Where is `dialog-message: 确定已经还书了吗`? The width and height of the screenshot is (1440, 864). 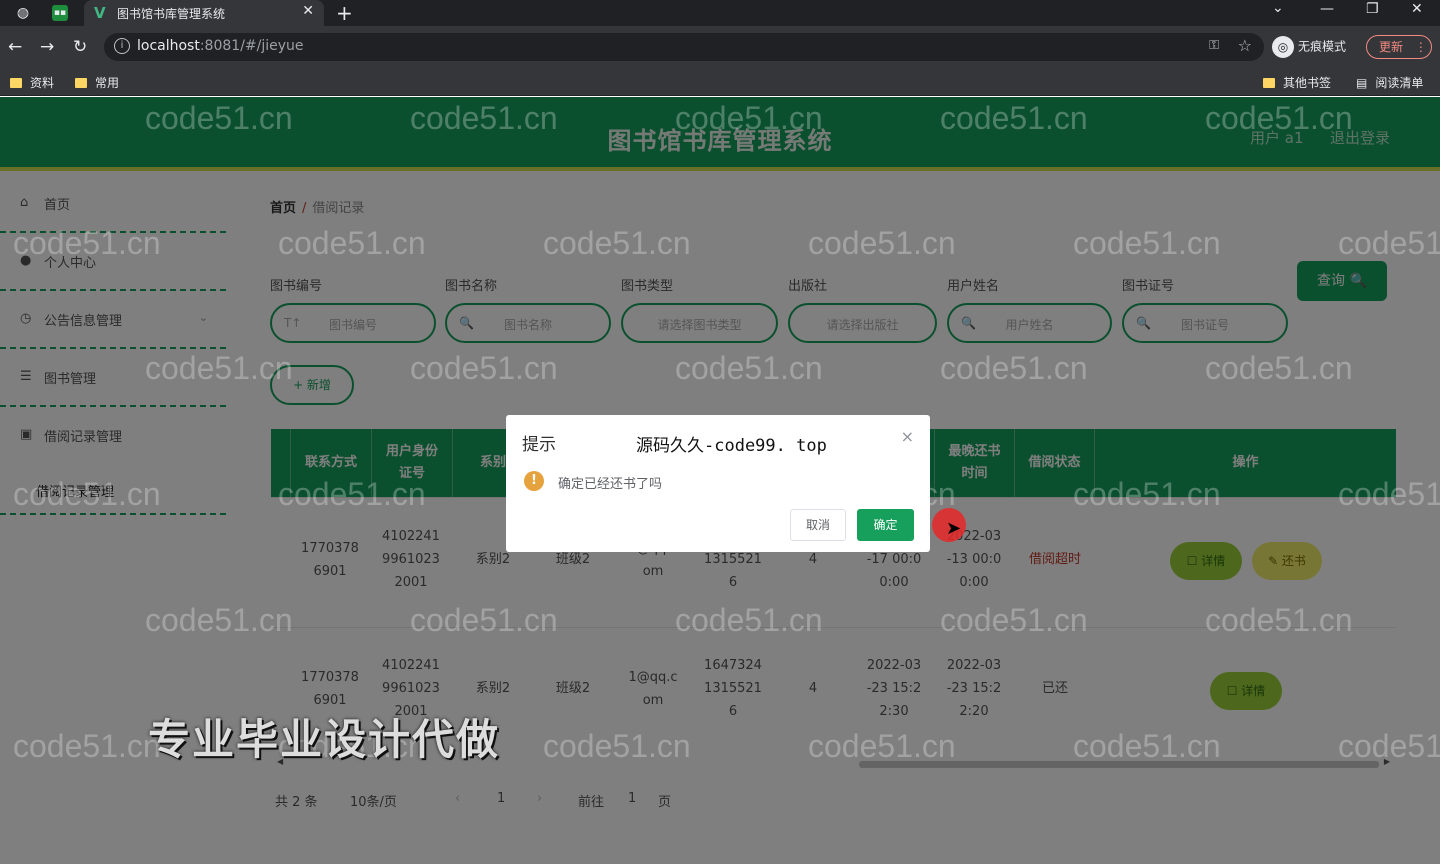
dialog-message: 确定已经还书了吗 is located at coordinates (610, 484).